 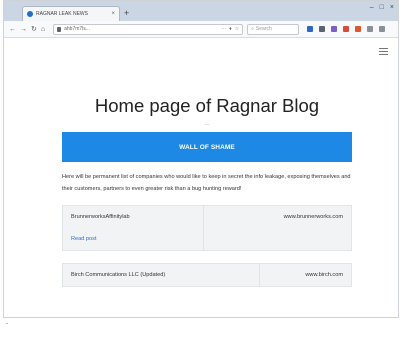 I want to click on addon-icon, so click(x=358, y=29).